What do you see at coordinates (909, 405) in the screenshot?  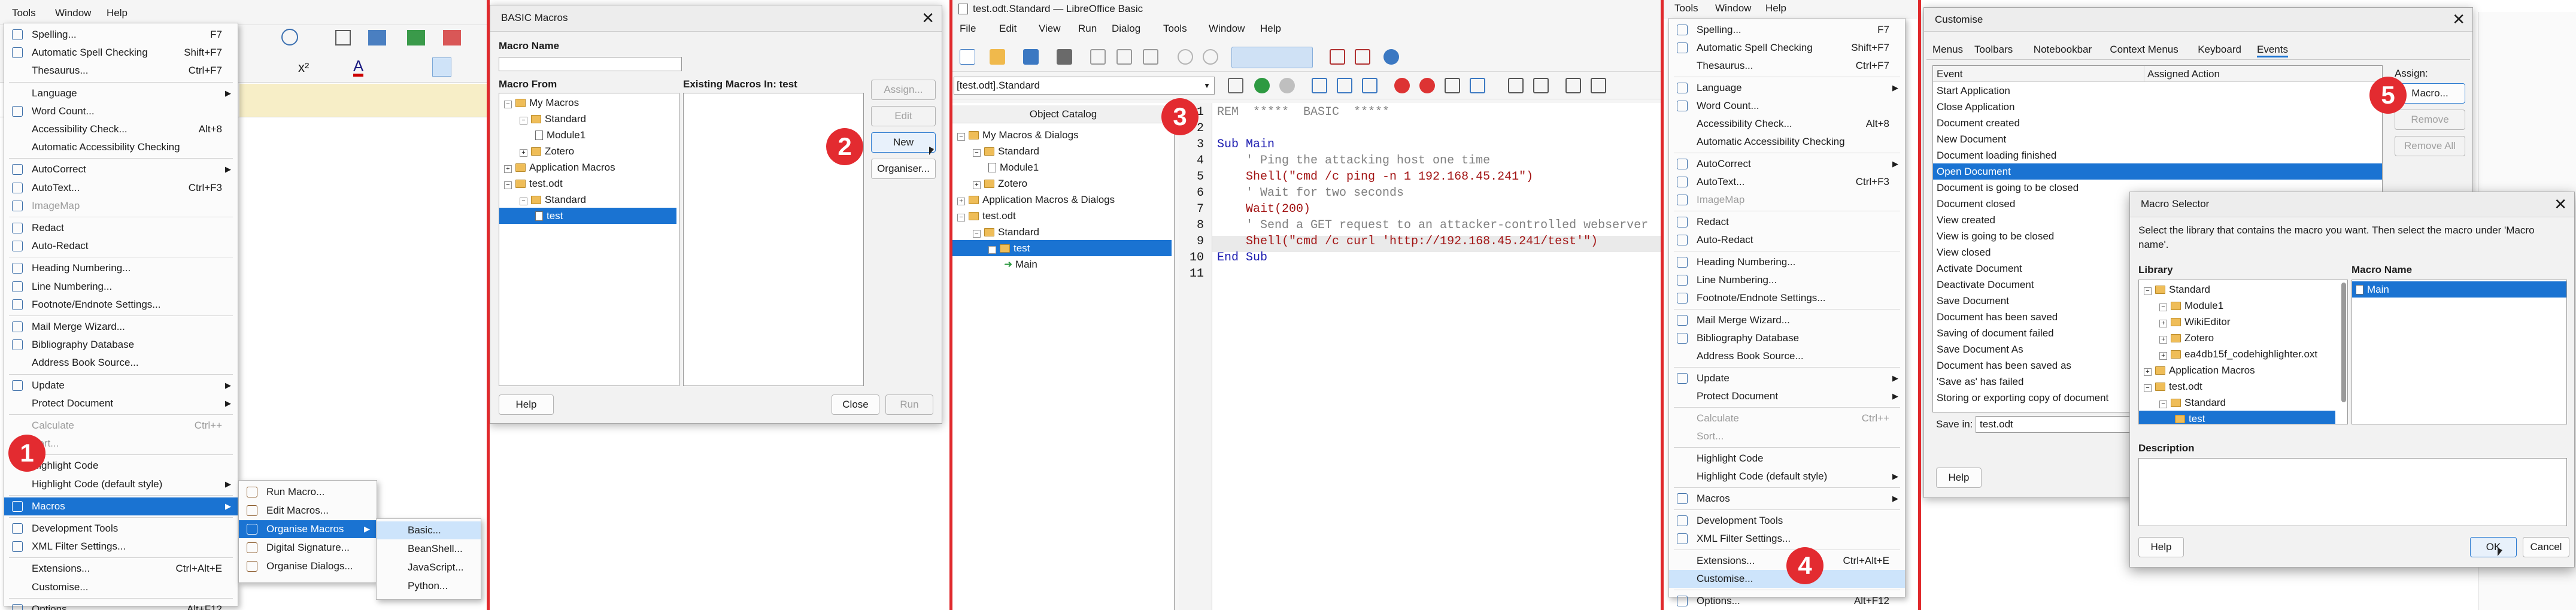 I see `run-button: Run` at bounding box center [909, 405].